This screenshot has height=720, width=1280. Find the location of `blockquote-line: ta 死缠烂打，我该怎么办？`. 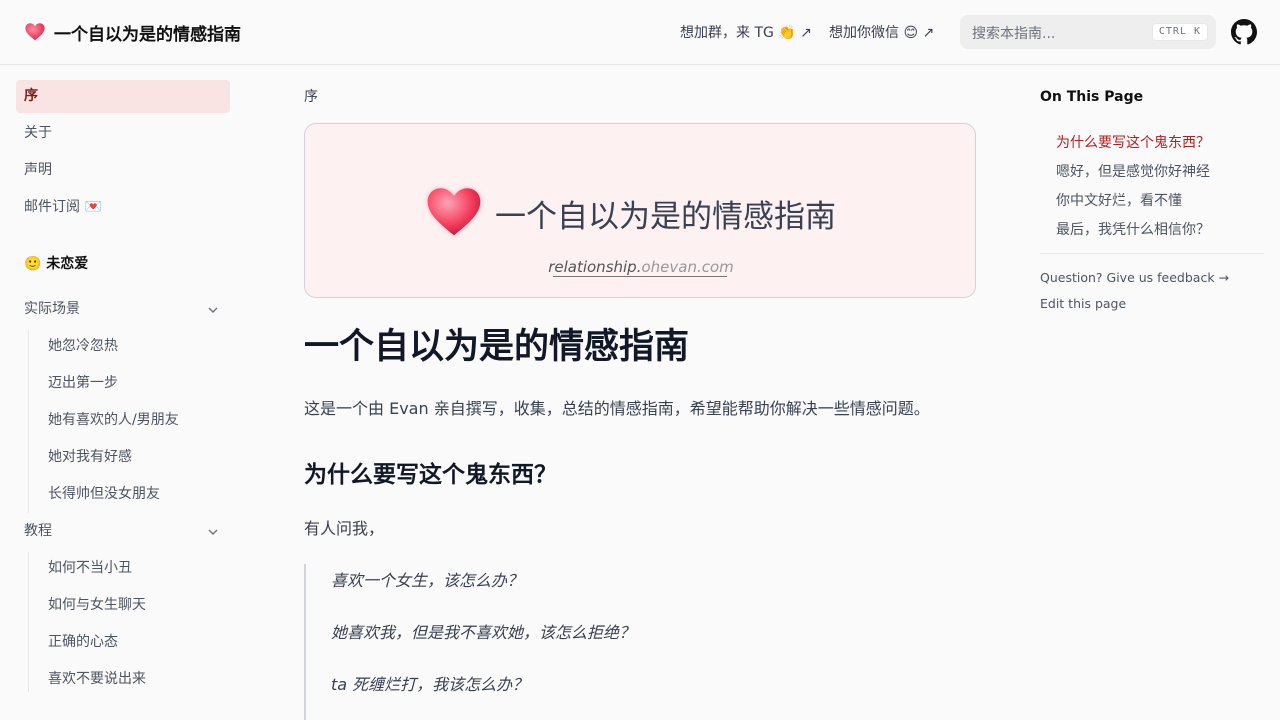

blockquote-line: ta 死缠烂打，我该怎么办？ is located at coordinates (430, 684).